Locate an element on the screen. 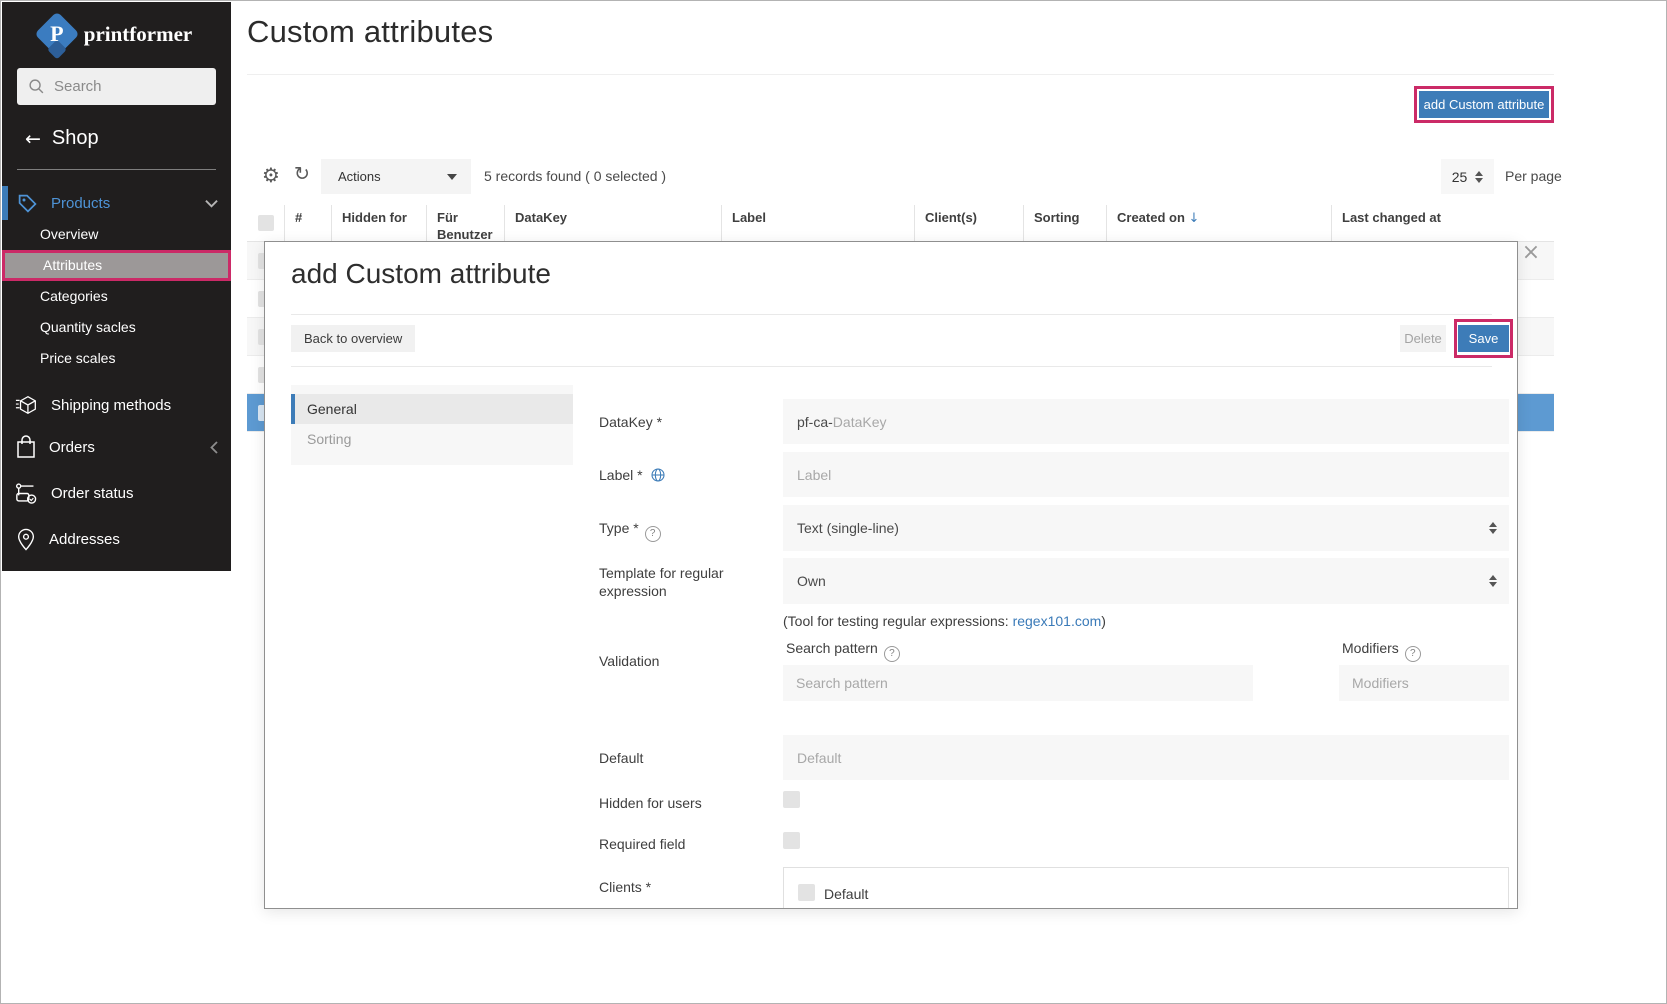  delete-button: Delete is located at coordinates (1423, 338).